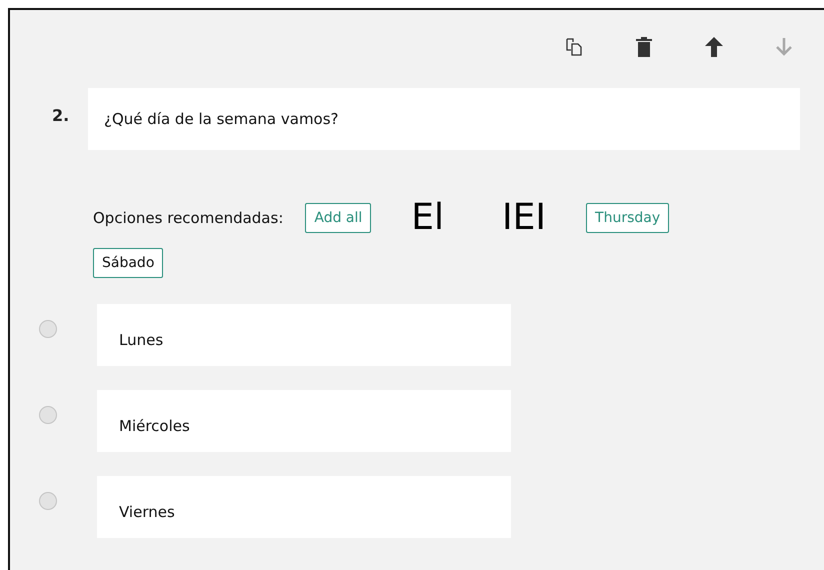 This screenshot has height=570, width=824. I want to click on option-field: Viernes, so click(304, 507).